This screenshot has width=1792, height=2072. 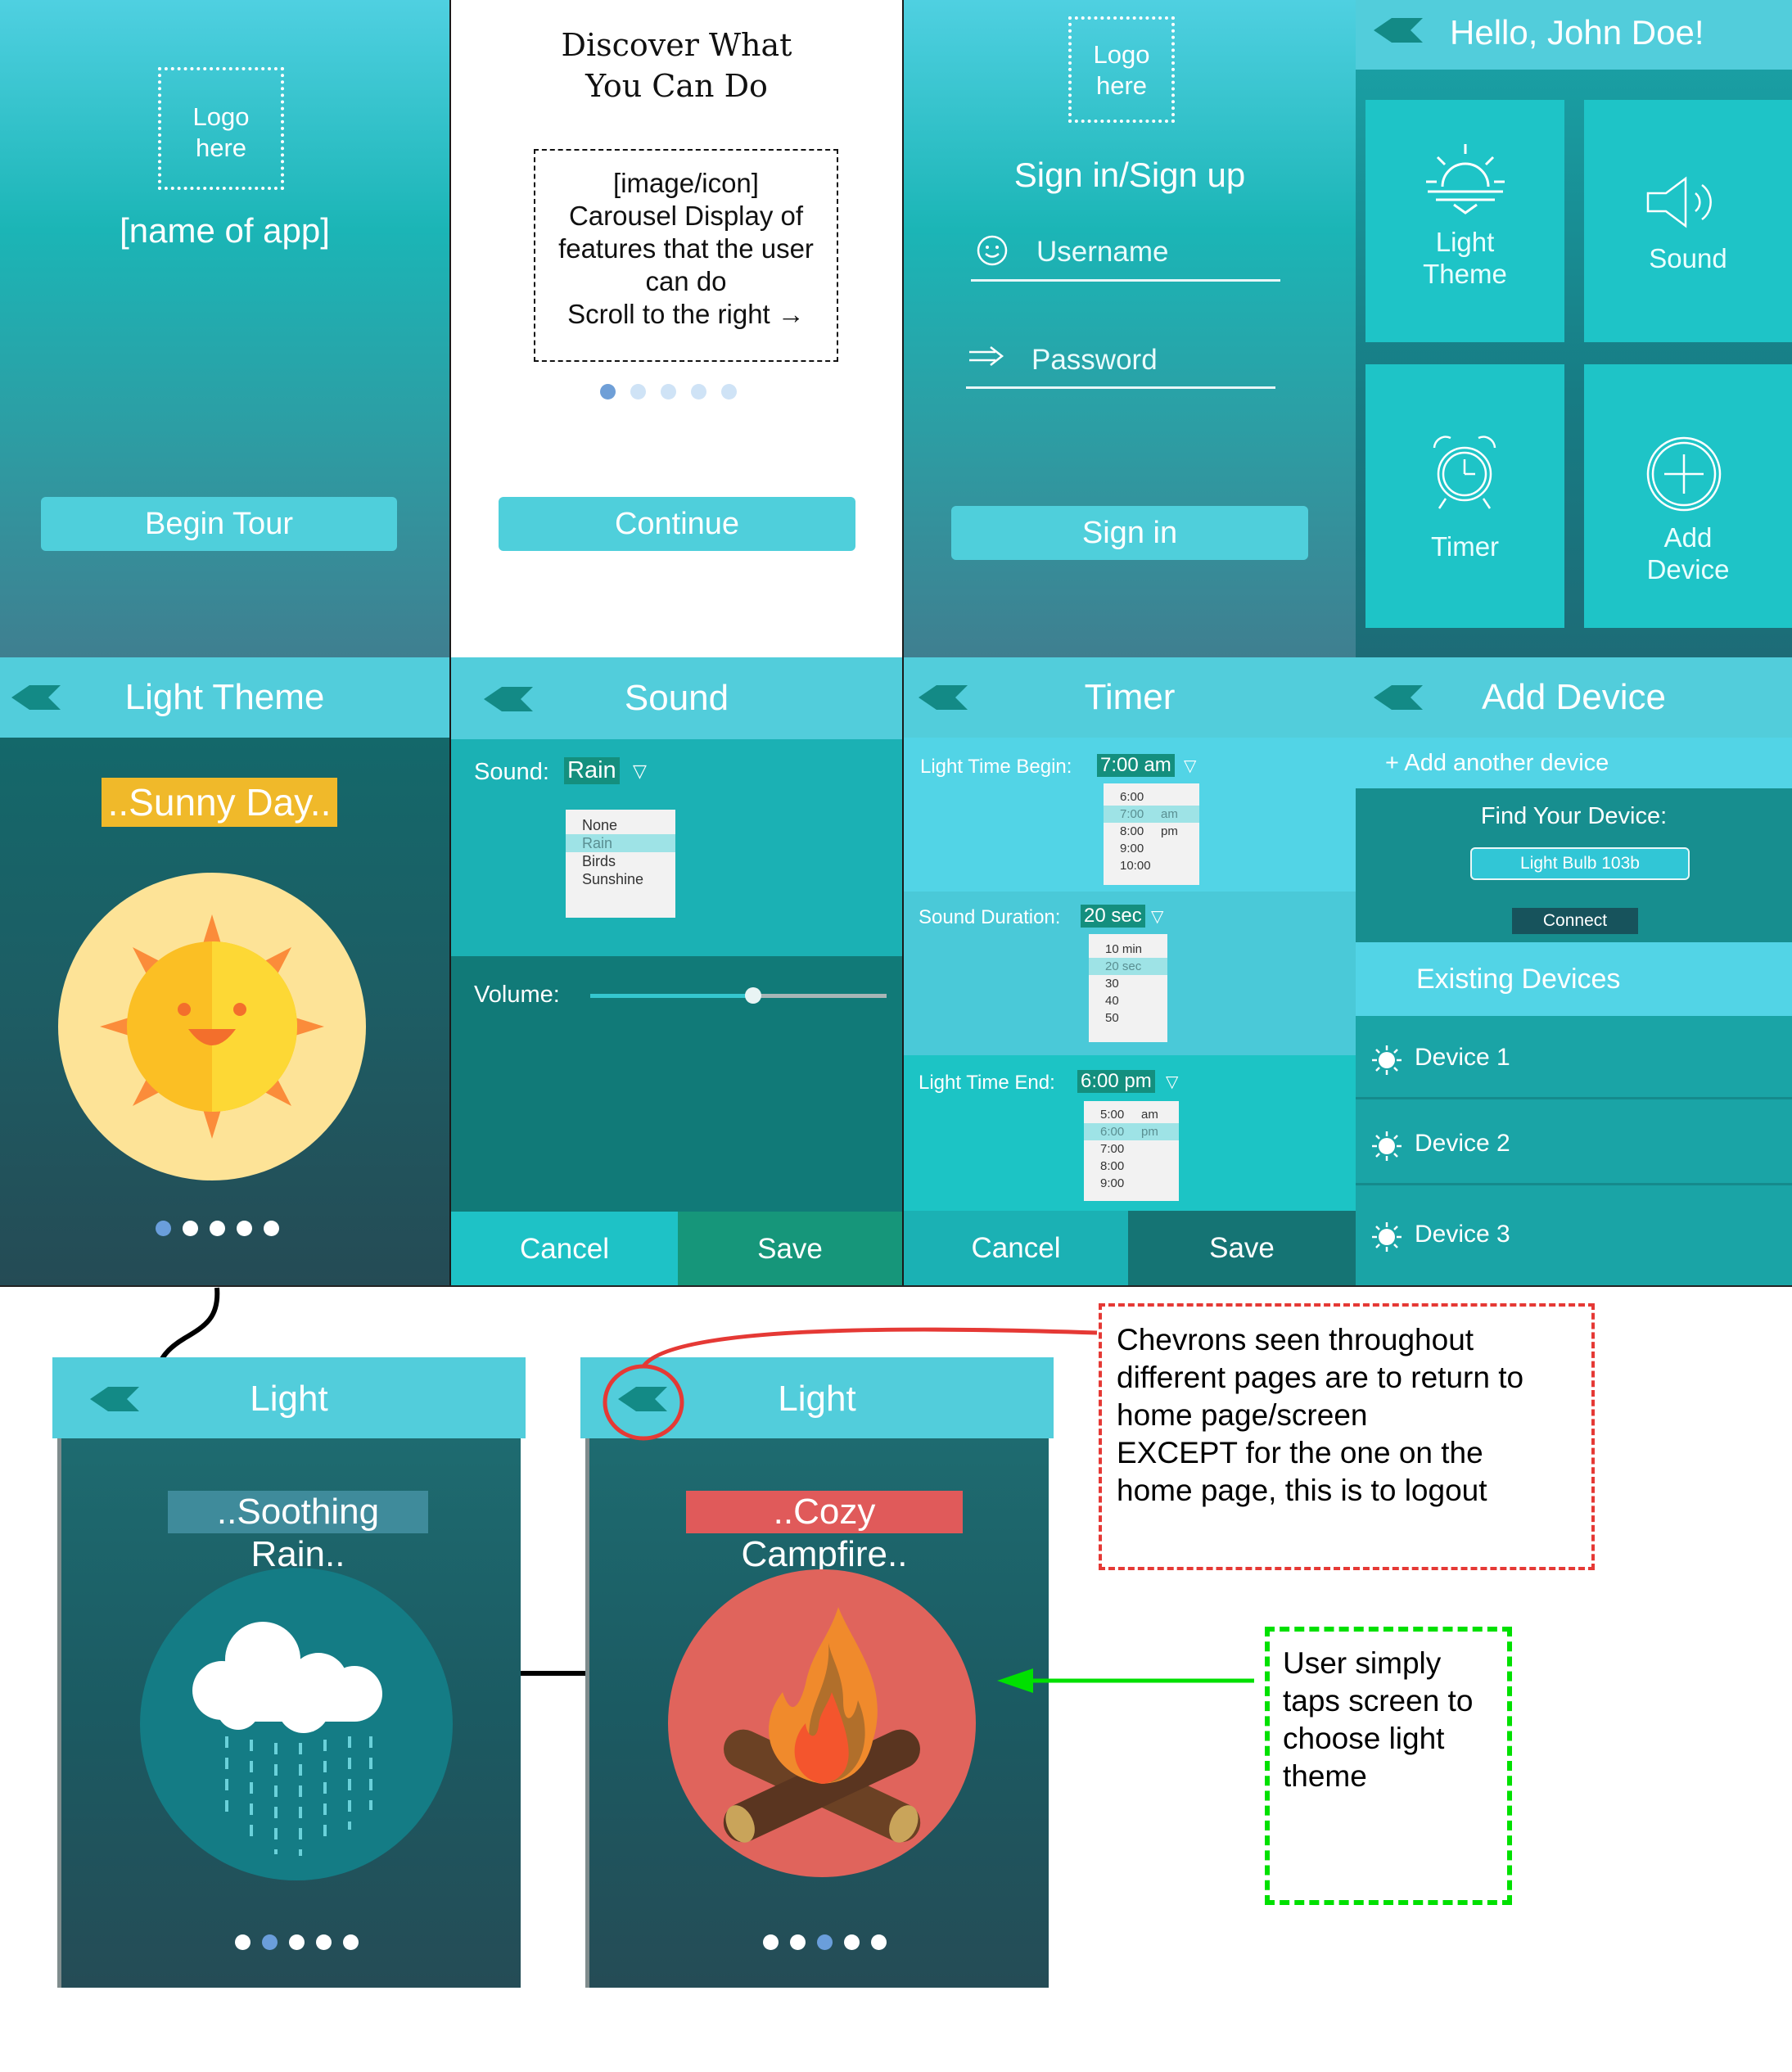 What do you see at coordinates (676, 847) in the screenshot?
I see `sound-options-panel: Sound: Rain ▽ None Rain Birds Sunshine` at bounding box center [676, 847].